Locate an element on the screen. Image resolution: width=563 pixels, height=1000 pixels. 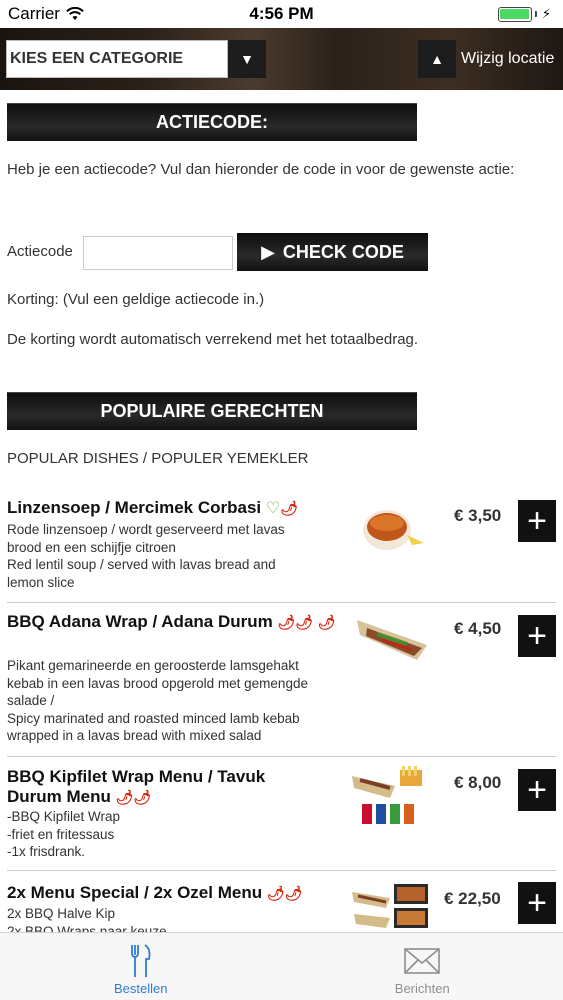
check-code-button: ▶ CHECK CODE is located at coordinates (332, 252).